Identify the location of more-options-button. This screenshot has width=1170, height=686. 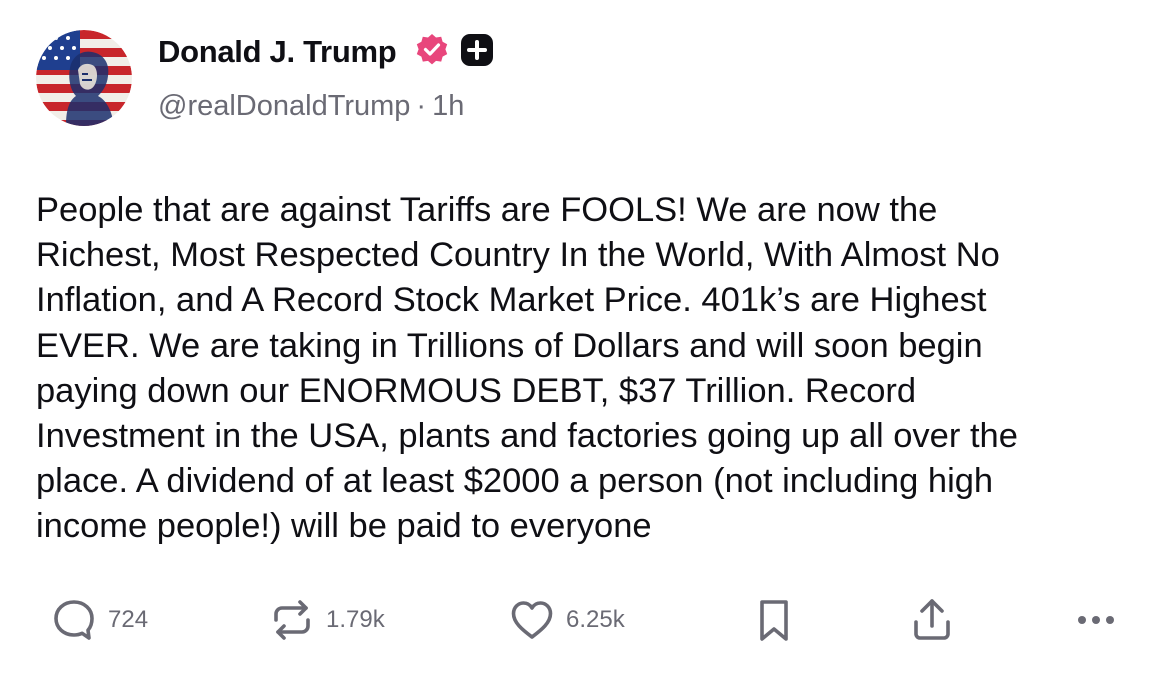
(1096, 620).